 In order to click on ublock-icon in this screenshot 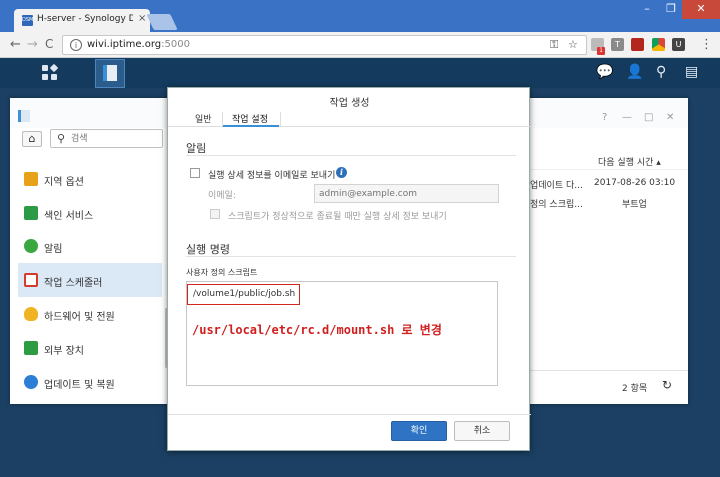, I will do `click(637, 44)`.